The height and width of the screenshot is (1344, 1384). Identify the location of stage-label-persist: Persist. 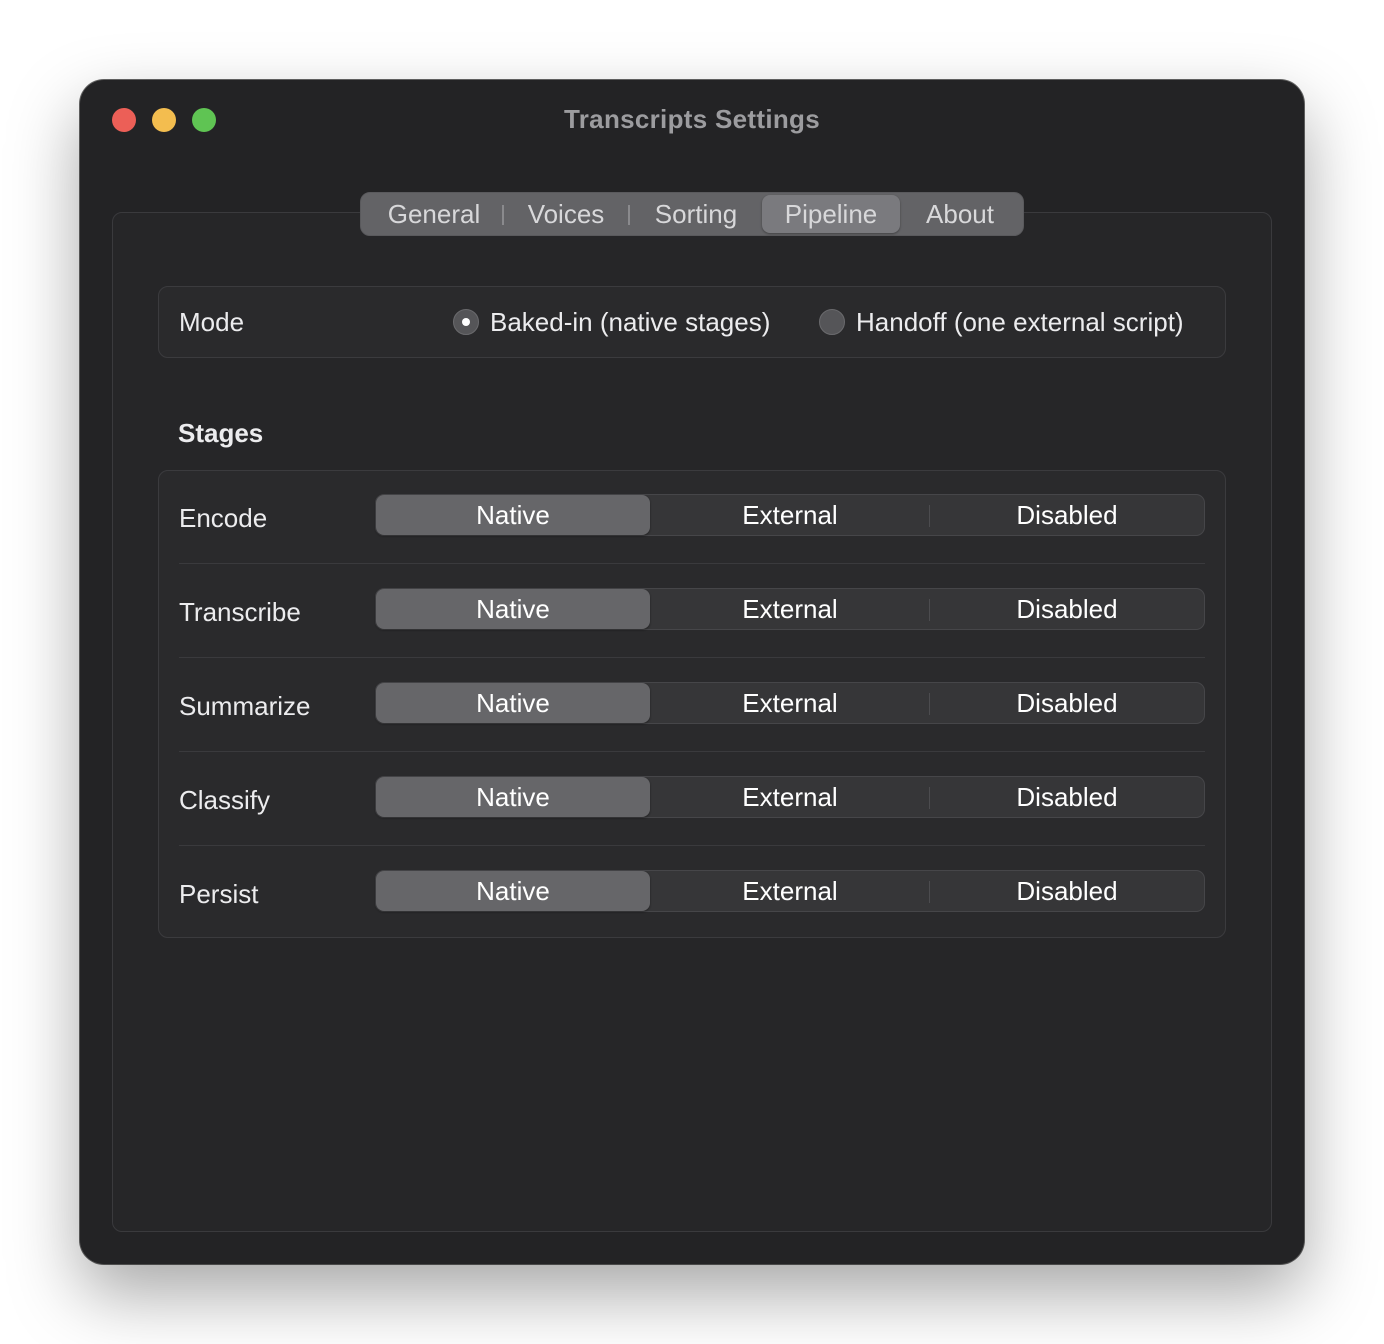
(219, 894).